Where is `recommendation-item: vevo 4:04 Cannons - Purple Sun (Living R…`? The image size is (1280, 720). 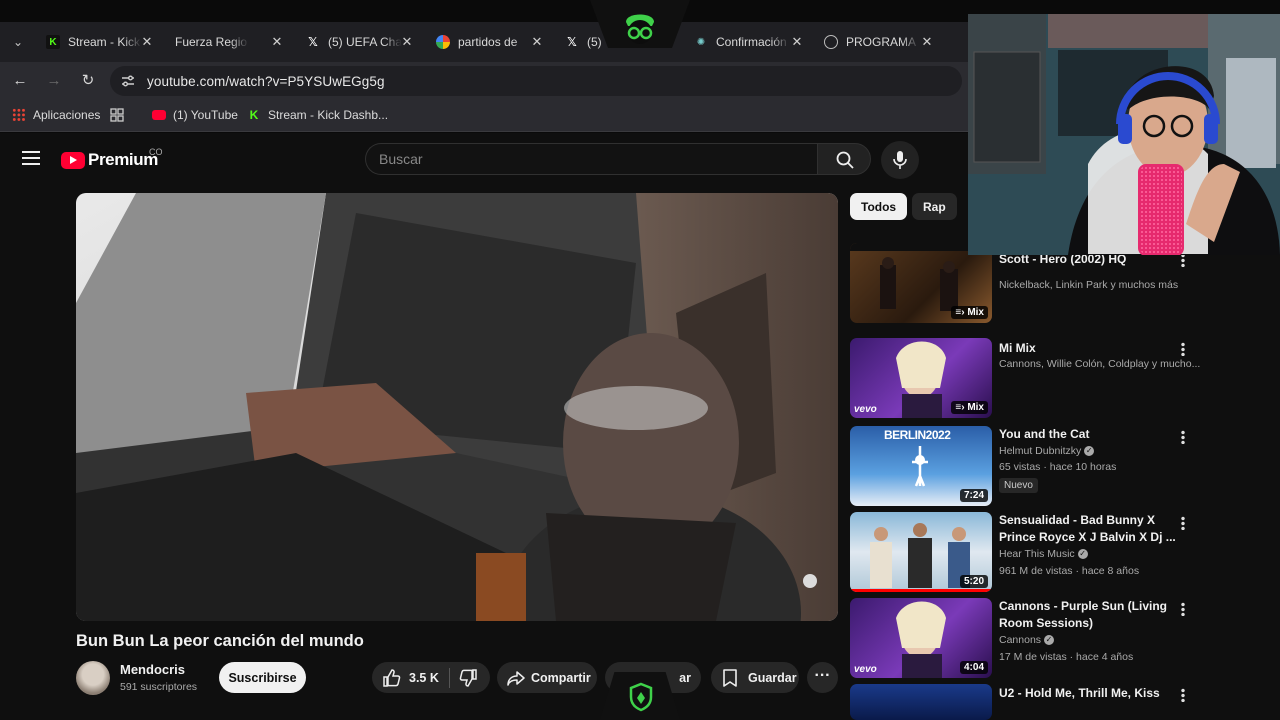
recommendation-item: vevo 4:04 Cannons - Purple Sun (Living R… is located at coordinates (1060, 638).